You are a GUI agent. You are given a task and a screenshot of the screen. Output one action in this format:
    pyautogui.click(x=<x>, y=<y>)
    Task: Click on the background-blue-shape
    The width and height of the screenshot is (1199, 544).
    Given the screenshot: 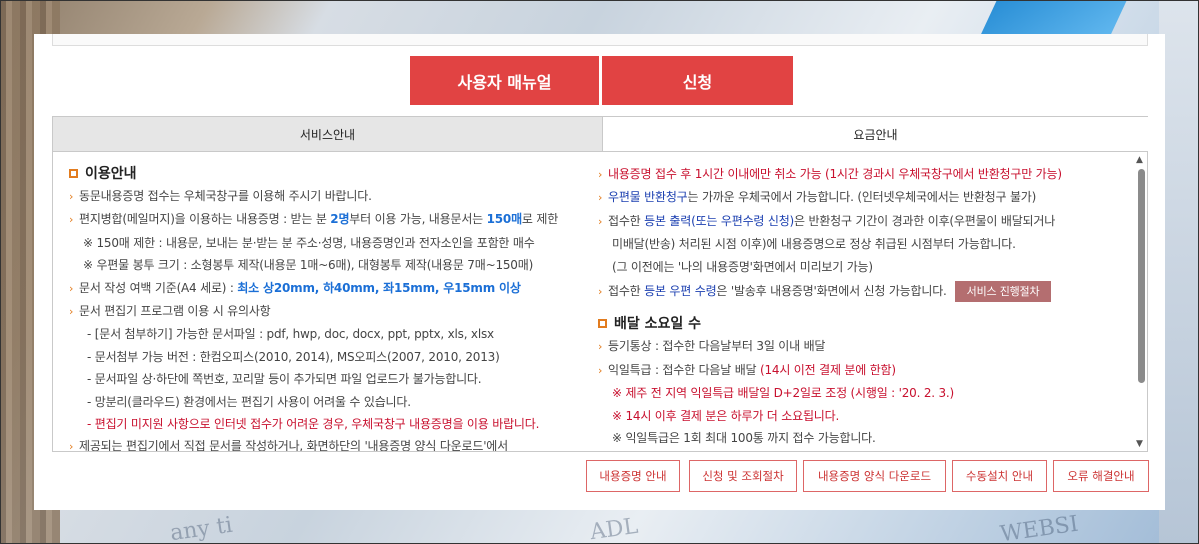 What is the action you would take?
    pyautogui.click(x=1054, y=17)
    